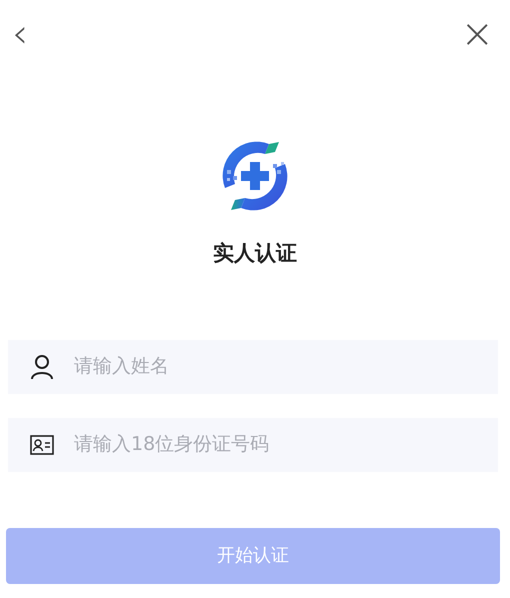 This screenshot has width=510, height=598. What do you see at coordinates (285, 366) in the screenshot?
I see `name-input: 请输入姓名` at bounding box center [285, 366].